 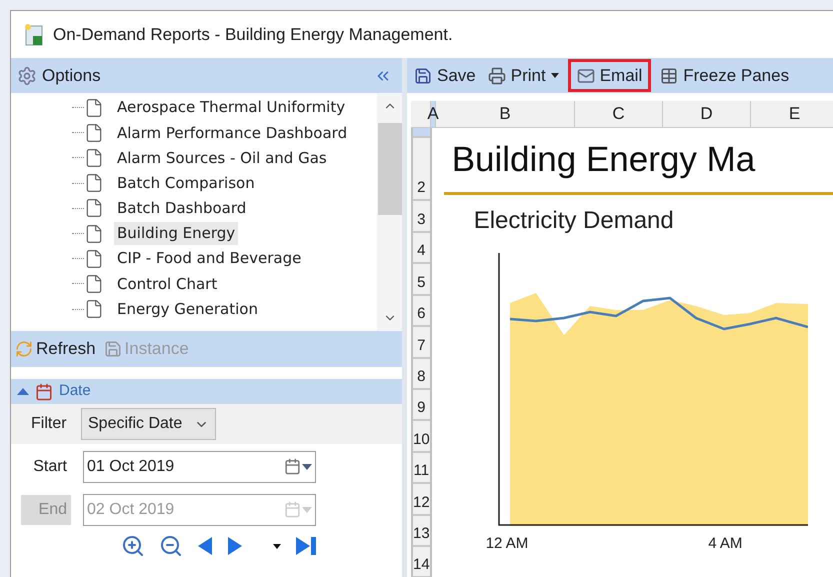 What do you see at coordinates (182, 208) in the screenshot?
I see `tree-item: Batch Dashboard` at bounding box center [182, 208].